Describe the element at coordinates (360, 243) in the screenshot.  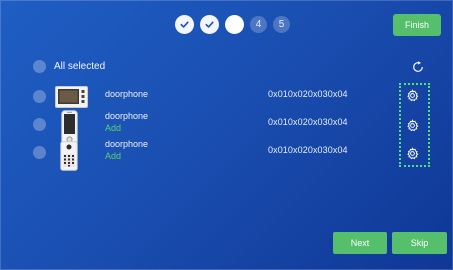
I see `next-button: Next` at that location.